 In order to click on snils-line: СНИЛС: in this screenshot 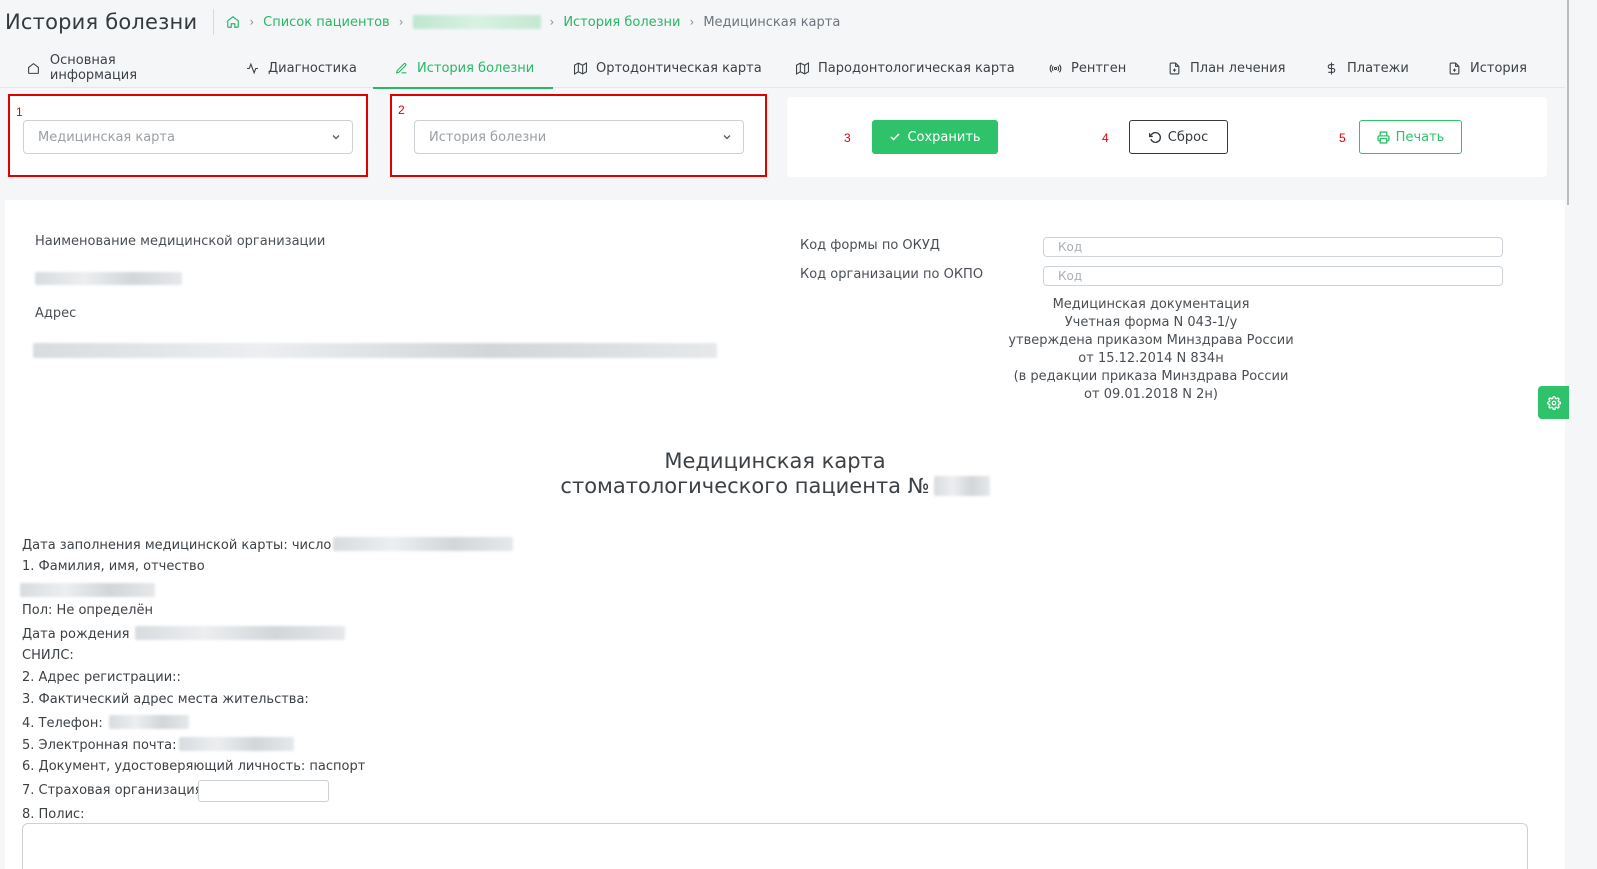, I will do `click(48, 655)`.